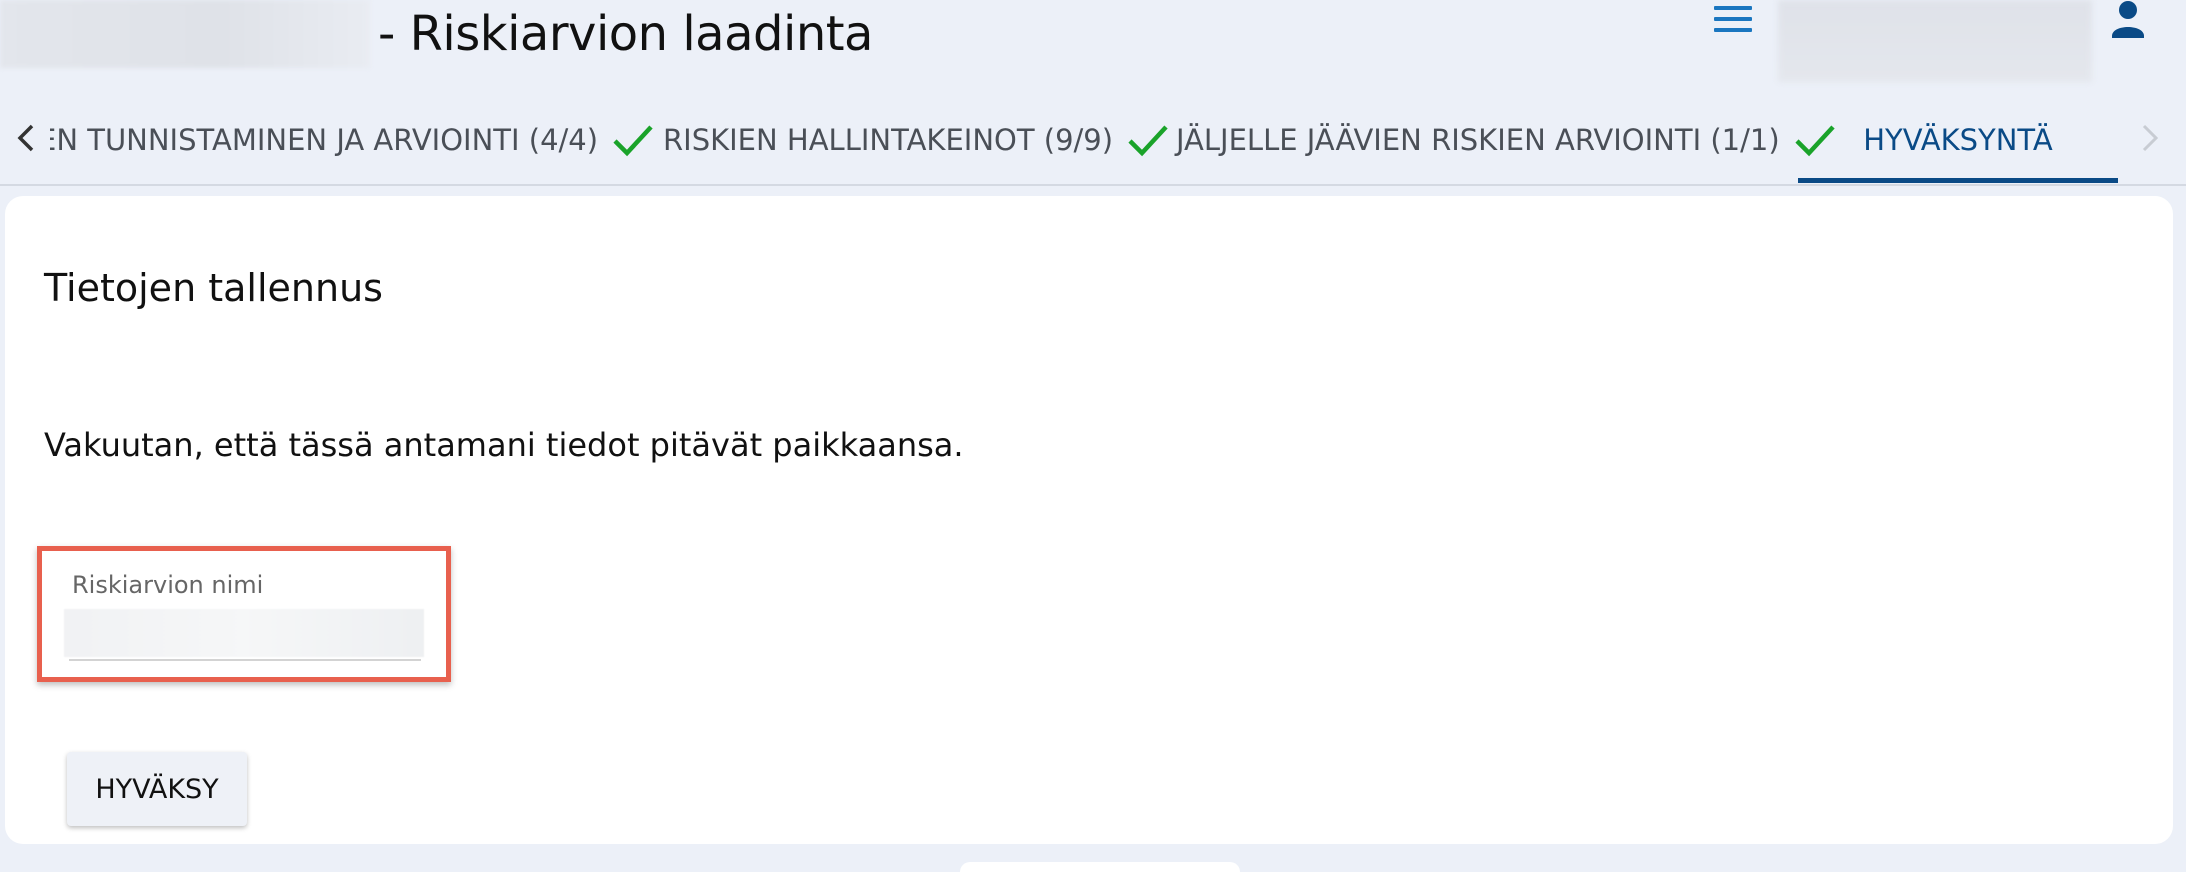 Image resolution: width=2186 pixels, height=872 pixels. I want to click on section-title: Tietojen tallennus, so click(213, 288).